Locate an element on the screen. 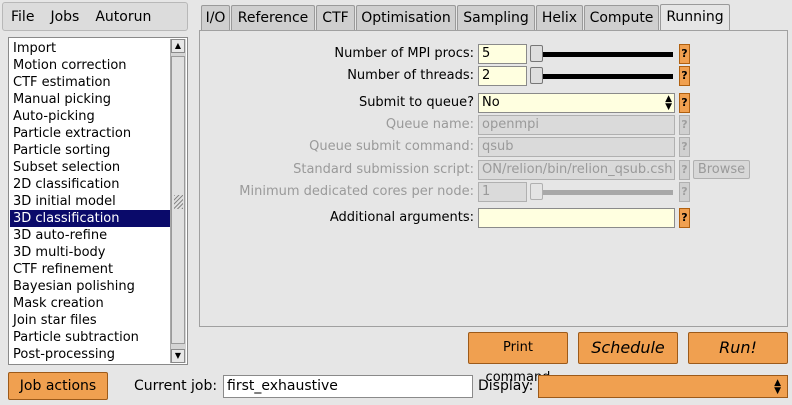 This screenshot has width=792, height=405. run-button: Run! is located at coordinates (738, 348).